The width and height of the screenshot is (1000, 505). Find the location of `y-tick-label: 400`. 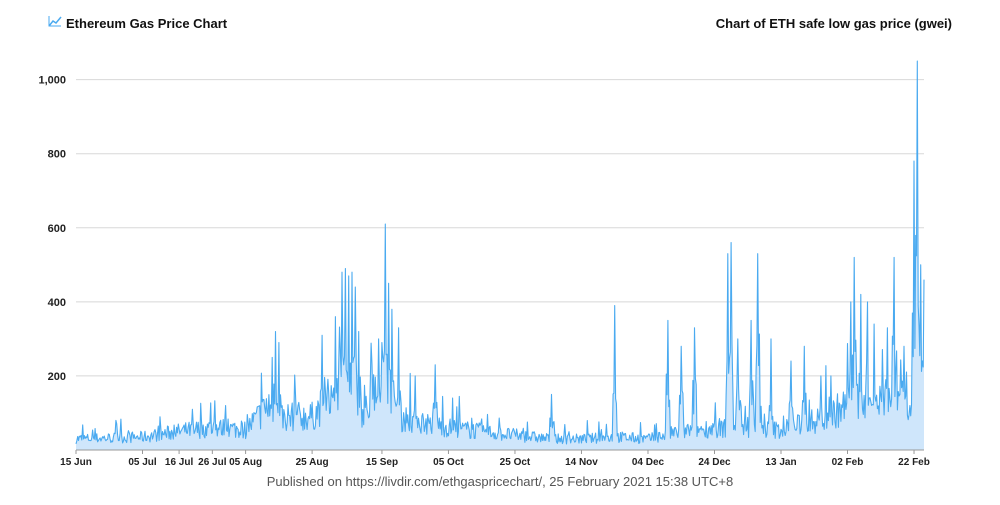

y-tick-label: 400 is located at coordinates (57, 303).